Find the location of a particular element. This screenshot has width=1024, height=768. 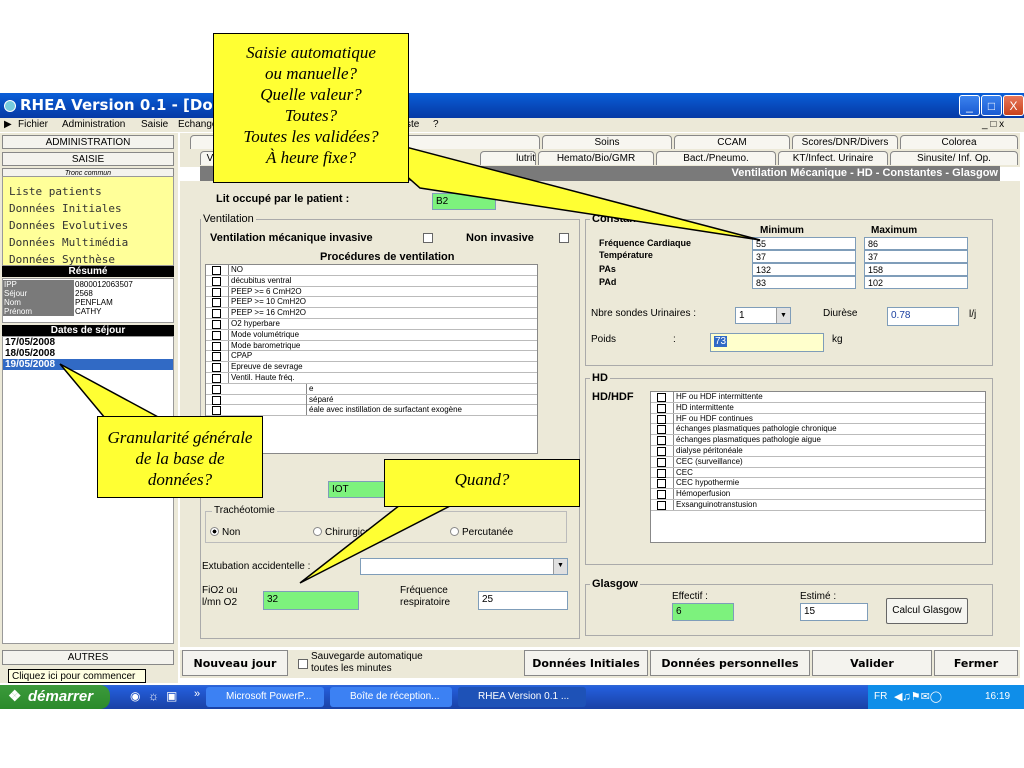

callout-line: ou manuelle? is located at coordinates (311, 73).